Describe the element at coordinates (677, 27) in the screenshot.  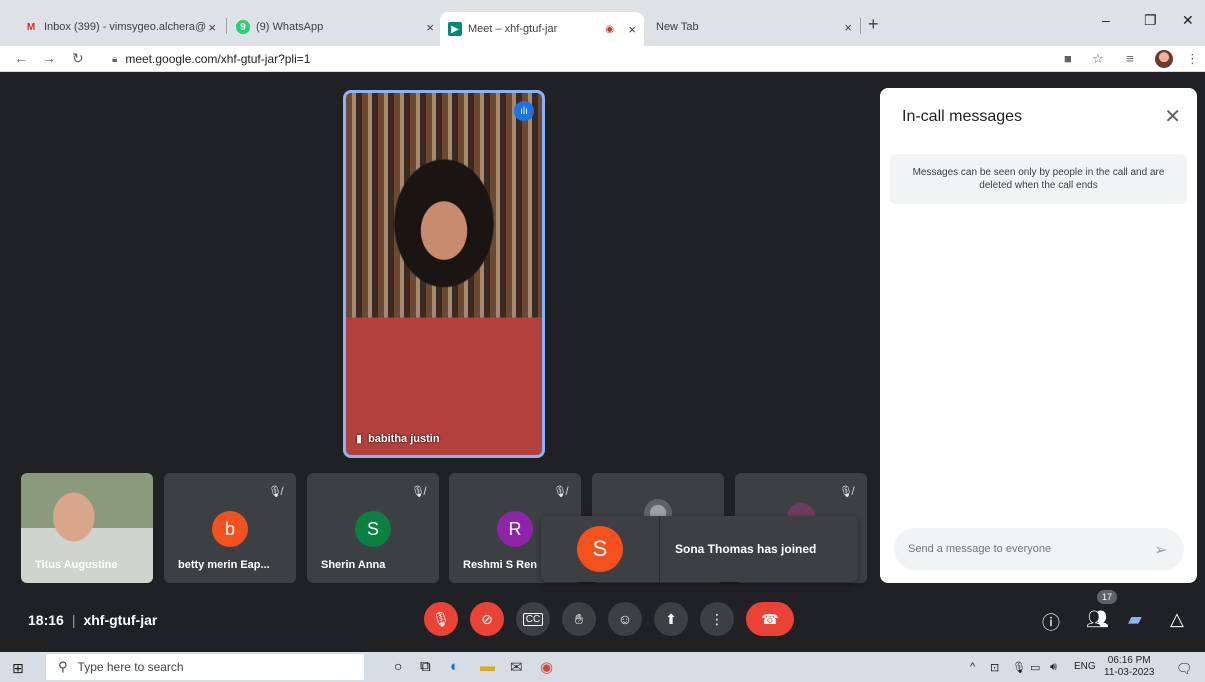
I see `tab-title: New Tab` at that location.